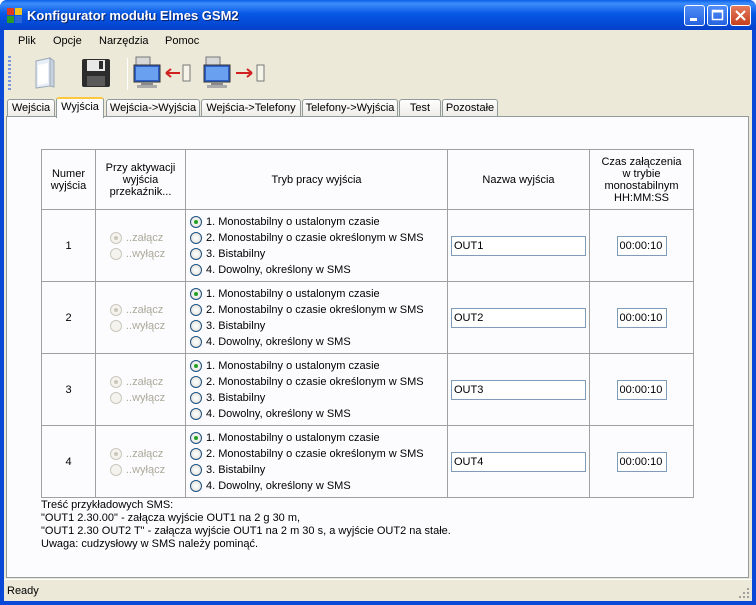 Image resolution: width=756 pixels, height=605 pixels. I want to click on toolbar-grip, so click(9, 73).